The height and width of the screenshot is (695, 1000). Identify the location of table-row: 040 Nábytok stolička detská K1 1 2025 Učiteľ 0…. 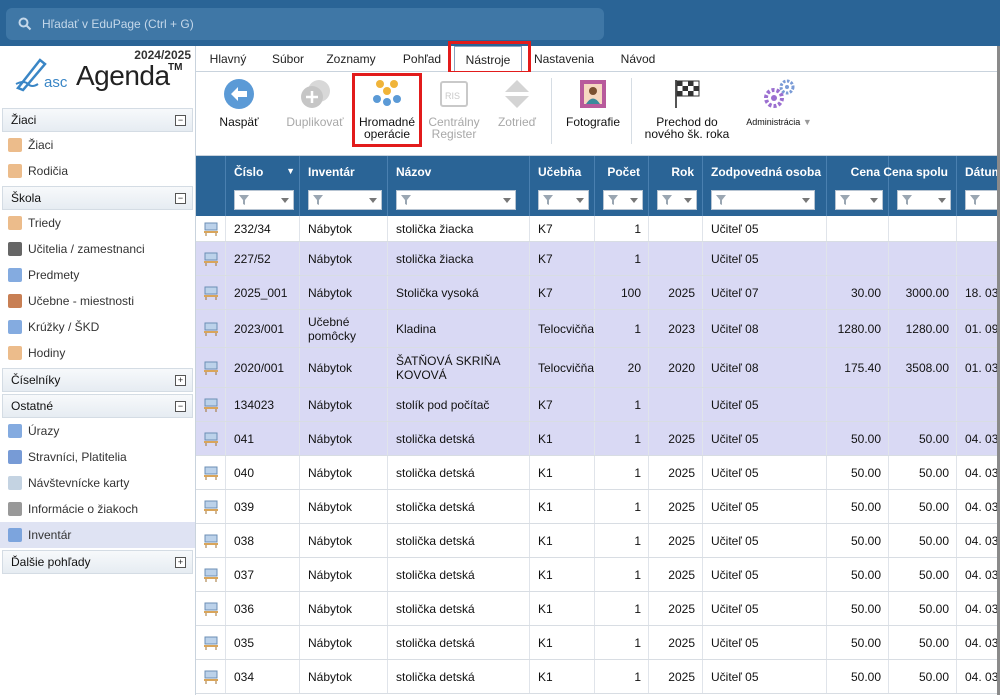
(598, 473).